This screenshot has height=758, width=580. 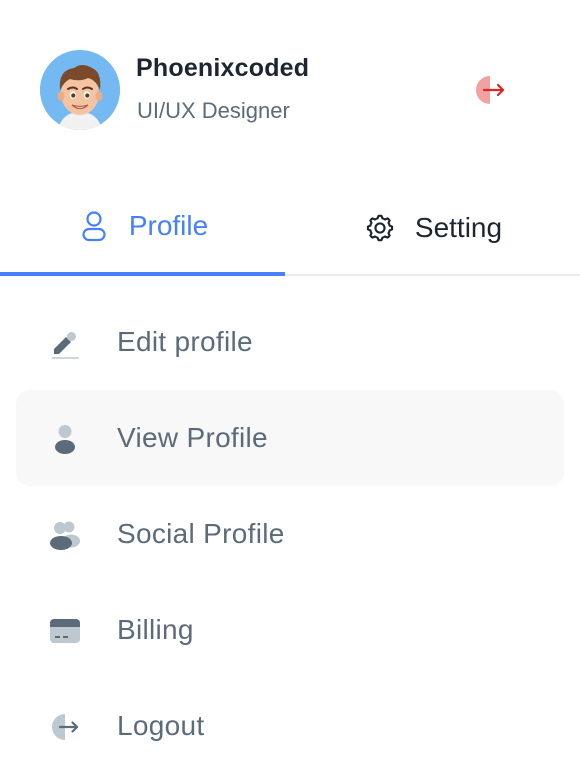 I want to click on tab-setting-label: Setting, so click(x=458, y=227).